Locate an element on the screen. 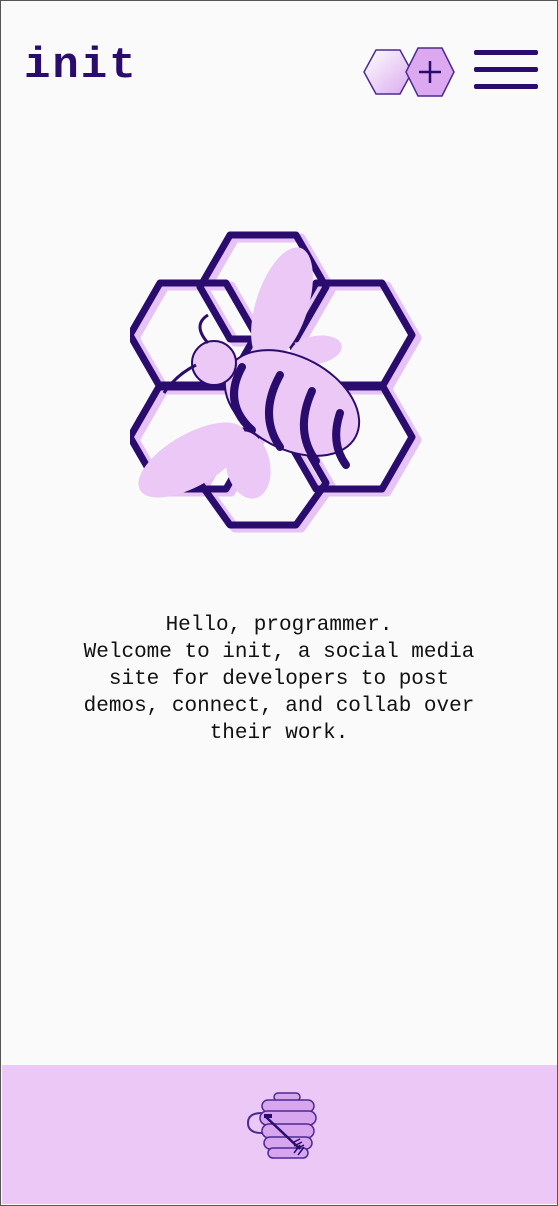 Image resolution: width=558 pixels, height=1206 pixels. hero-image is located at coordinates (278, 380).